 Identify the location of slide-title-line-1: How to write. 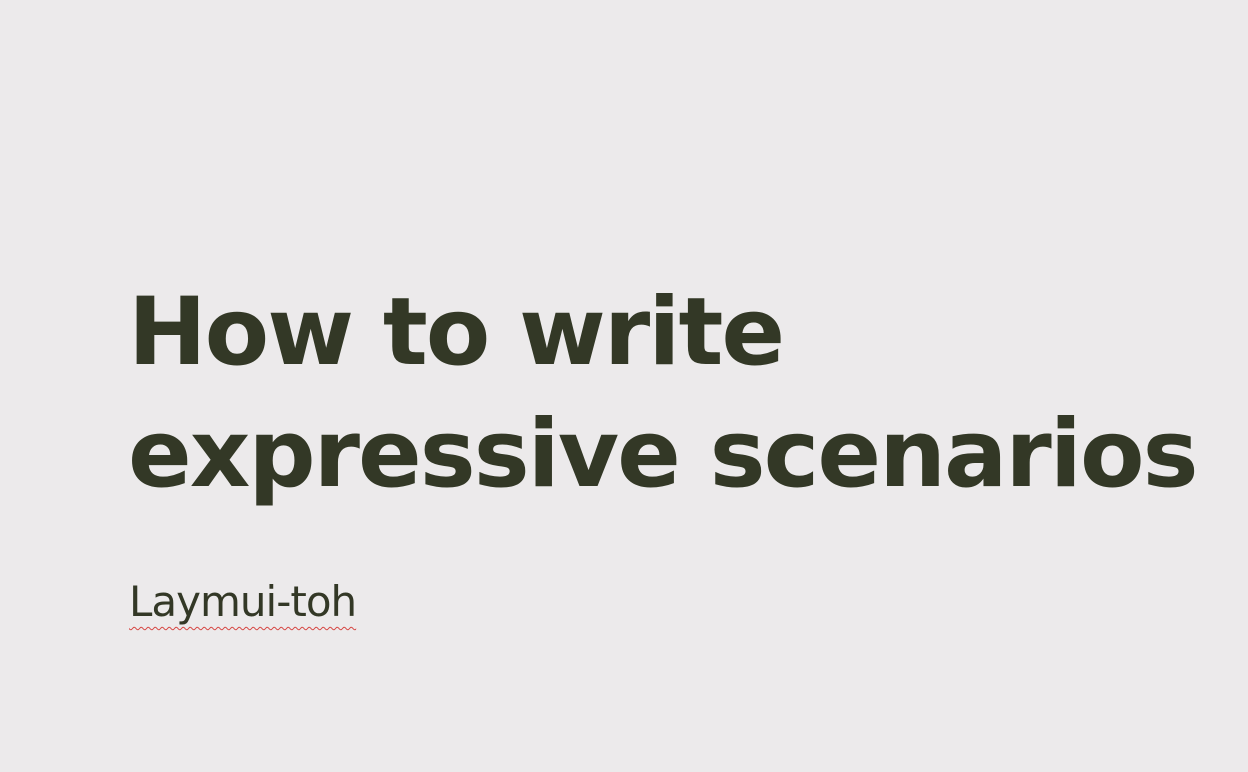
(456, 332).